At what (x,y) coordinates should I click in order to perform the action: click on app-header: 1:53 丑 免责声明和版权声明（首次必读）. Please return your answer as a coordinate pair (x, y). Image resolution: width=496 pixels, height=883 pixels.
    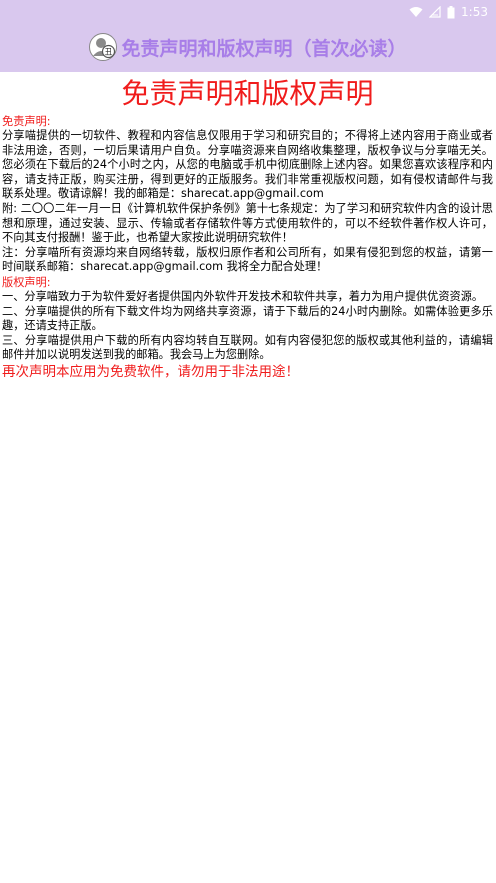
    Looking at the image, I should click on (248, 36).